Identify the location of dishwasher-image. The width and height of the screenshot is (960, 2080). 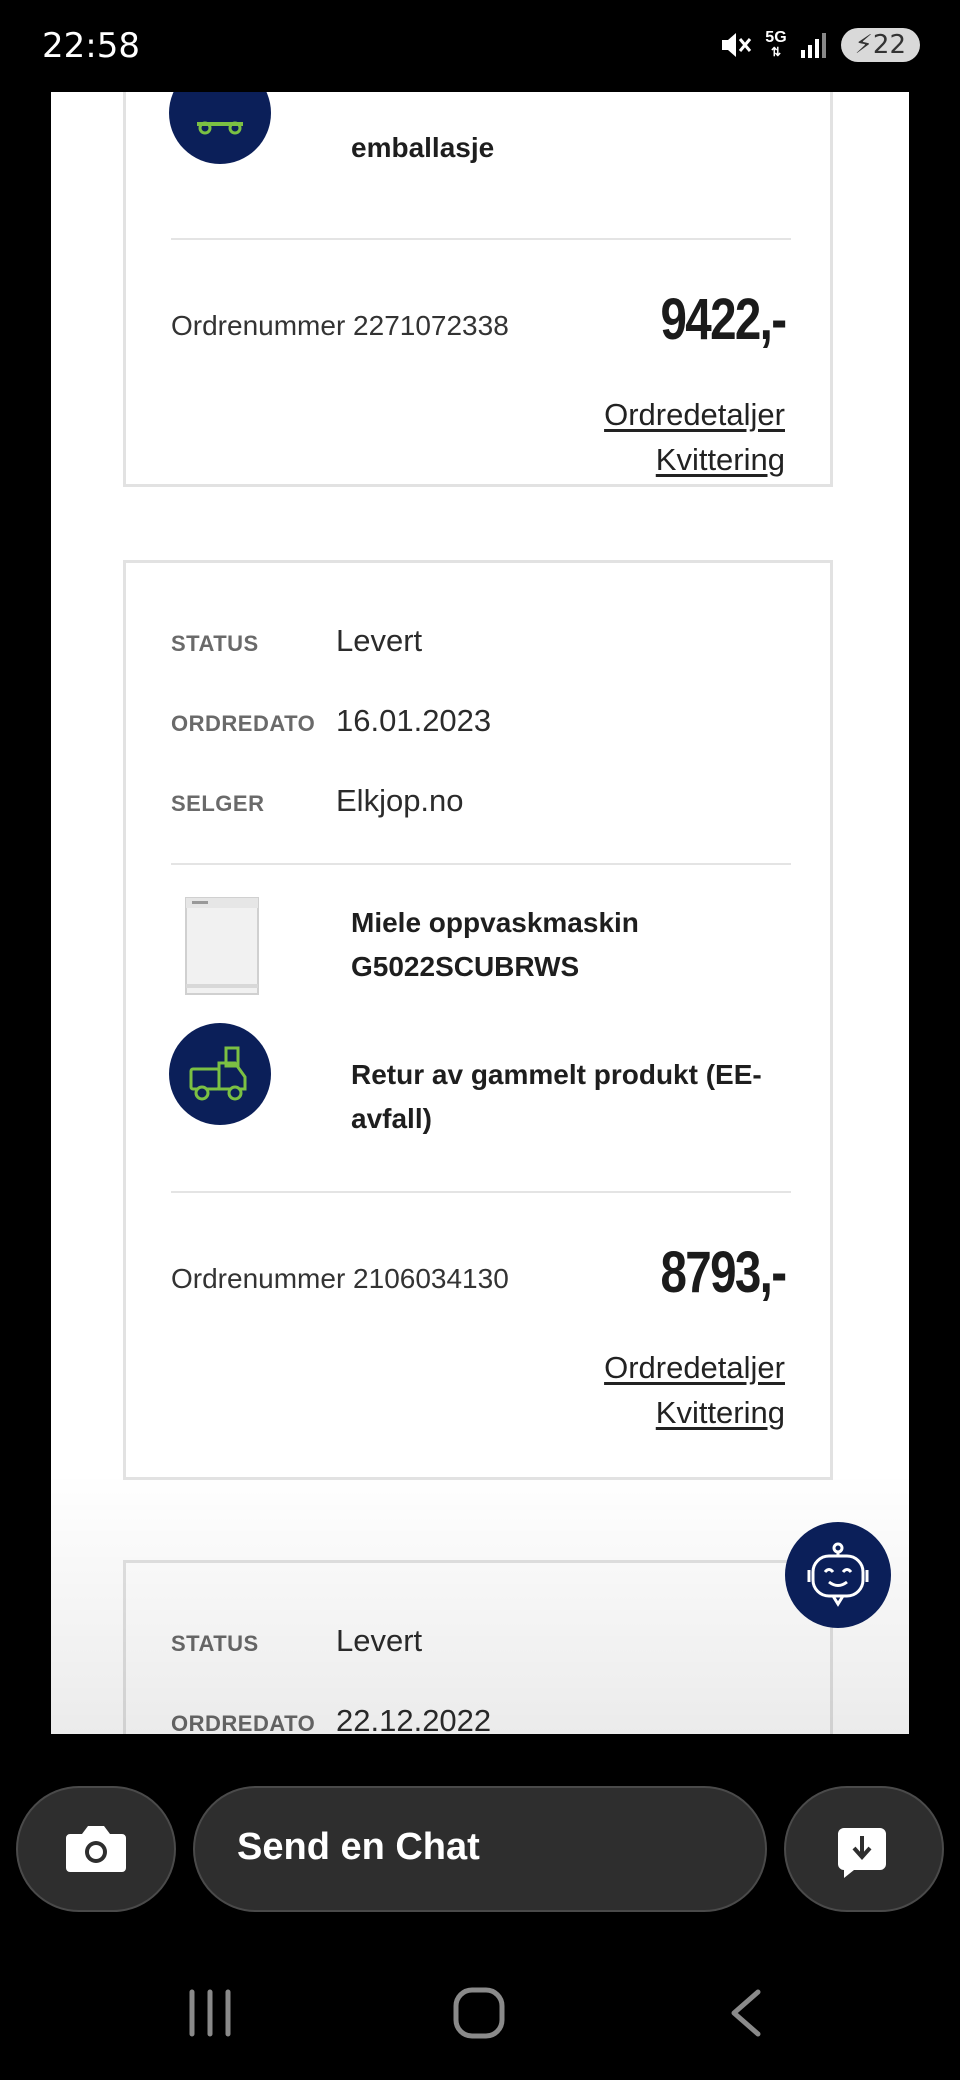
(222, 946).